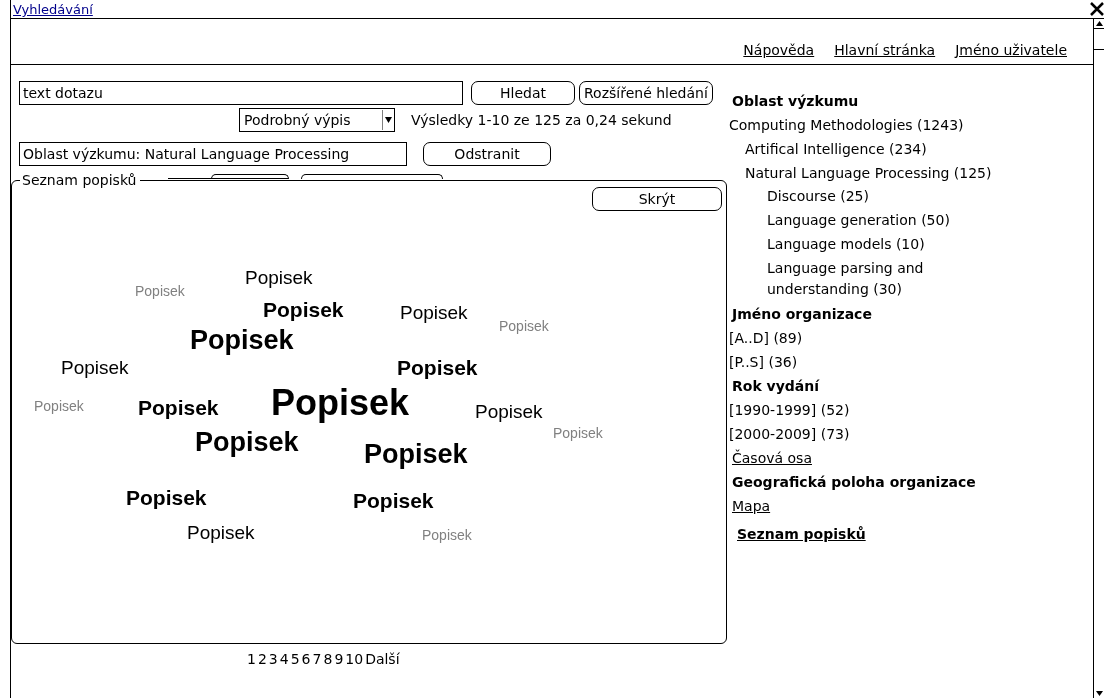  I want to click on facet-item: Discourse (25), so click(858, 196).